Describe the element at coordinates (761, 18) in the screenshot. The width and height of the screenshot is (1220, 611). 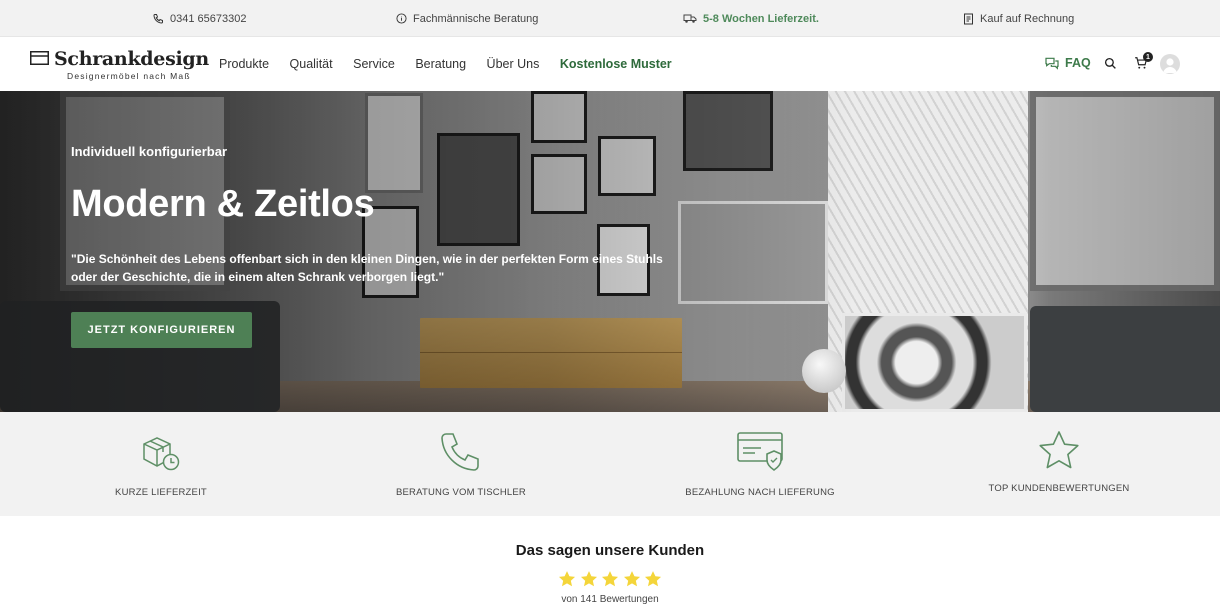
I see `topbar-delivery-text: 5-8 Wochen Lieferzeit.` at that location.